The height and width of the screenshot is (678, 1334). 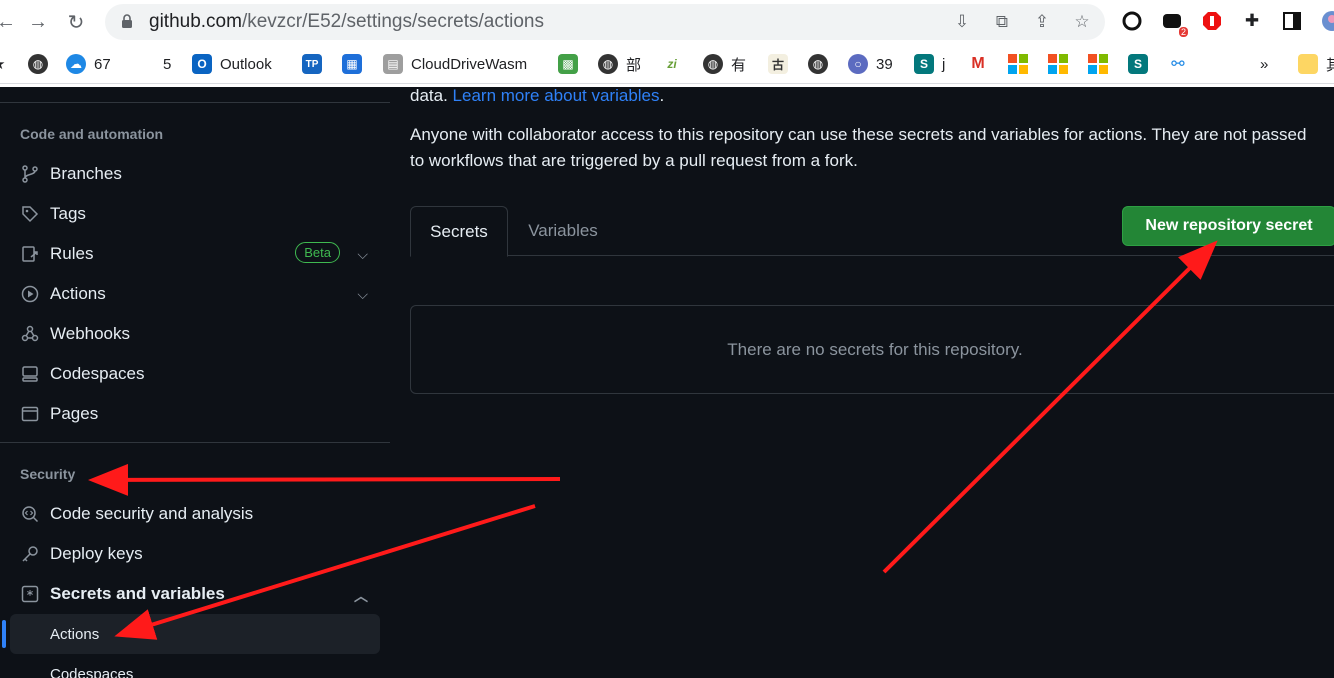 What do you see at coordinates (619, 64) in the screenshot?
I see `bookmark-bu: ◍ 部` at bounding box center [619, 64].